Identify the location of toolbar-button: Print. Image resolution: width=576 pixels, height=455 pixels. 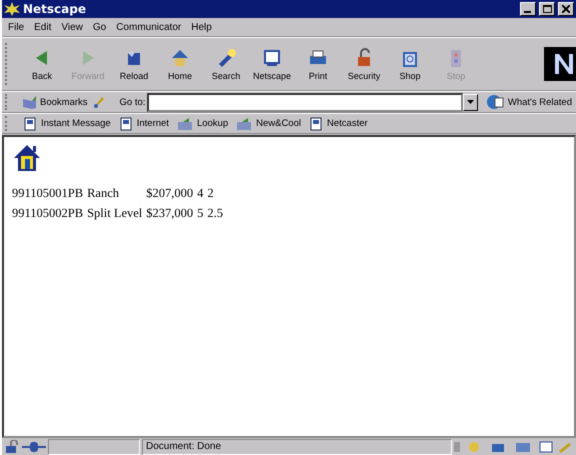
(318, 64).